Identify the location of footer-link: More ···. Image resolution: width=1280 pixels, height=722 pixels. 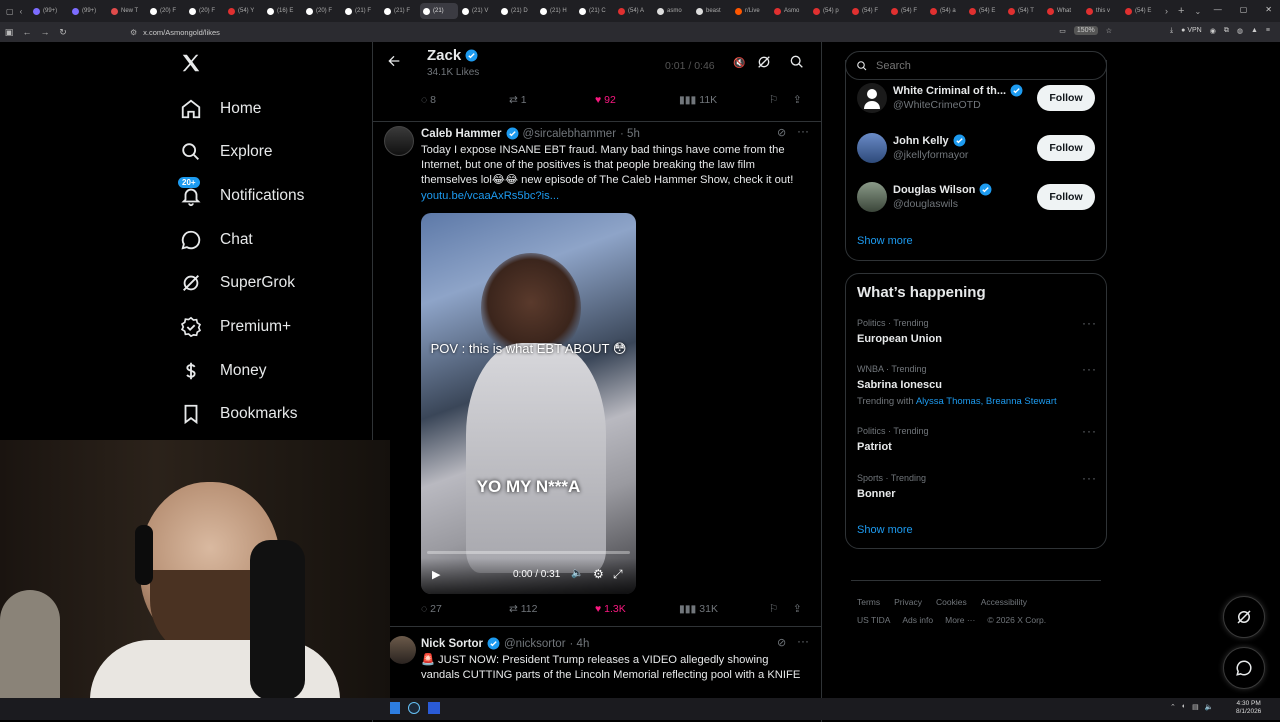
(960, 620).